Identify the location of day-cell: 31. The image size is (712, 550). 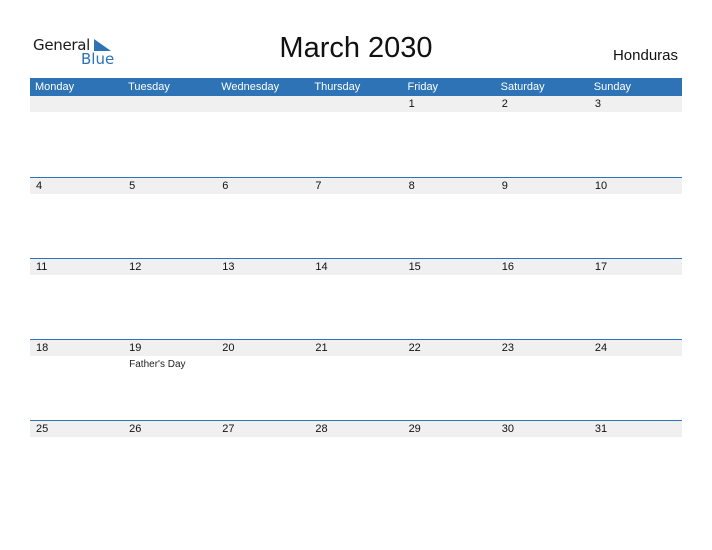
(635, 460).